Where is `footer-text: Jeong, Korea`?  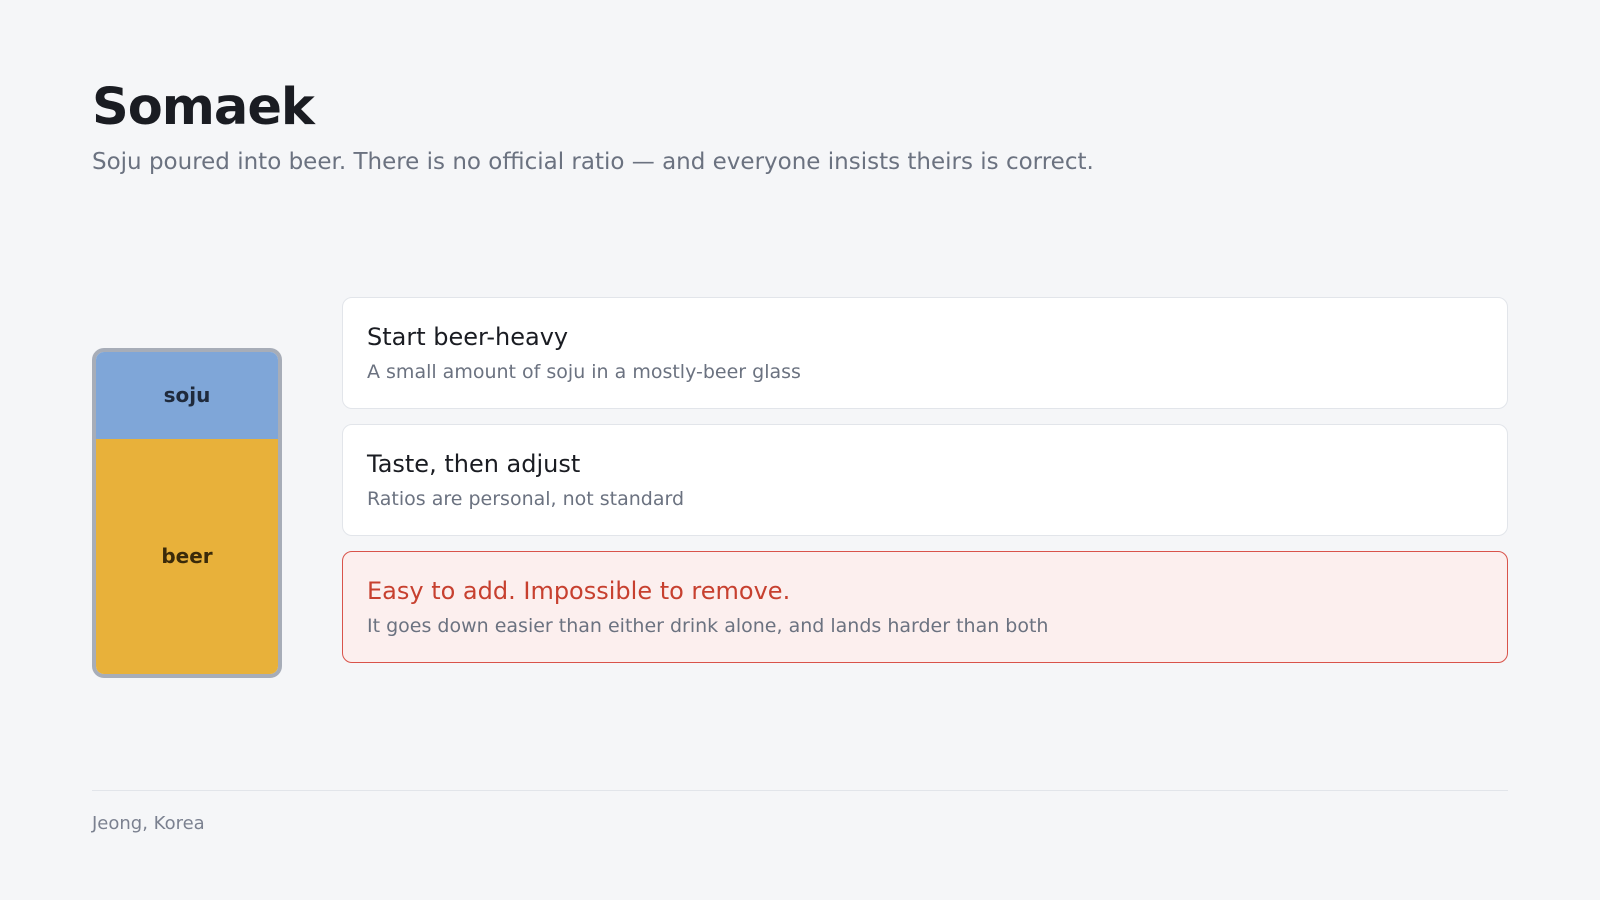 footer-text: Jeong, Korea is located at coordinates (148, 823).